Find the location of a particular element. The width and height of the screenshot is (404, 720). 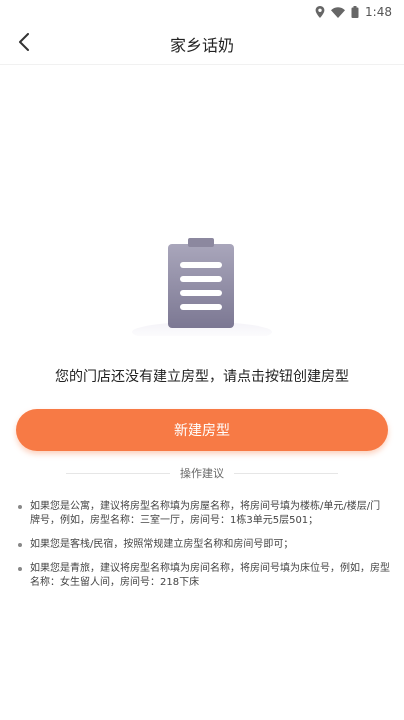

page-title: 家乡话奶 is located at coordinates (201, 45).